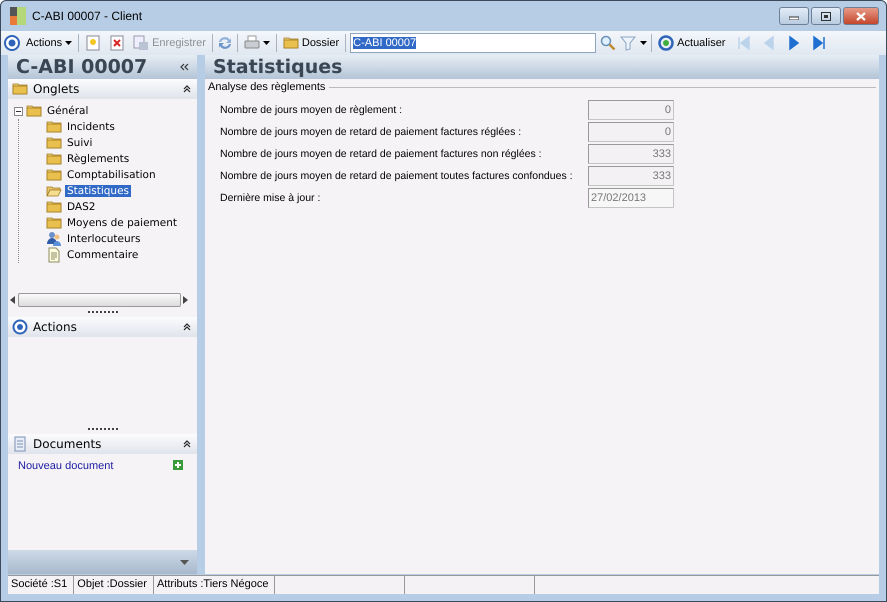 The image size is (887, 602). Describe the element at coordinates (271, 198) in the screenshot. I see `field-label: Dernière mise à jour :` at that location.